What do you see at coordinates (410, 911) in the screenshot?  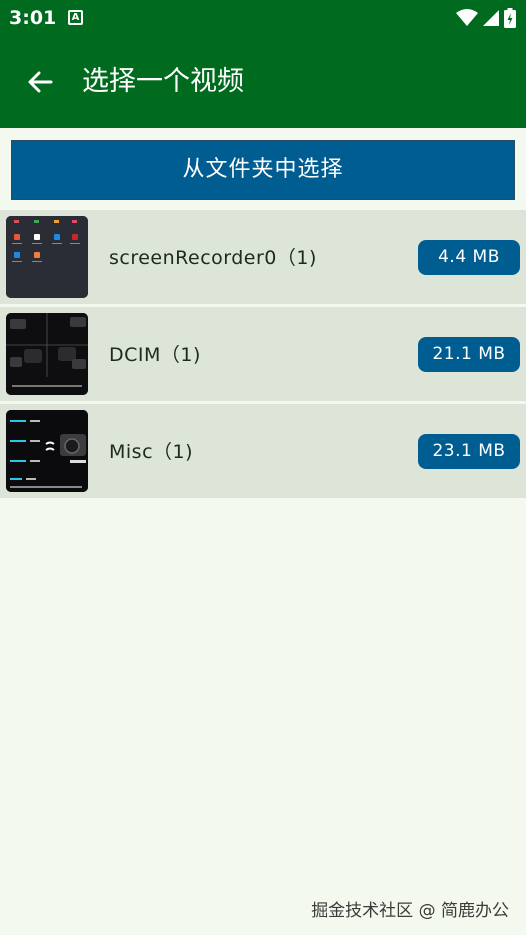 I see `watermark-text: 掘金技术社区 @ 简鹿办公` at bounding box center [410, 911].